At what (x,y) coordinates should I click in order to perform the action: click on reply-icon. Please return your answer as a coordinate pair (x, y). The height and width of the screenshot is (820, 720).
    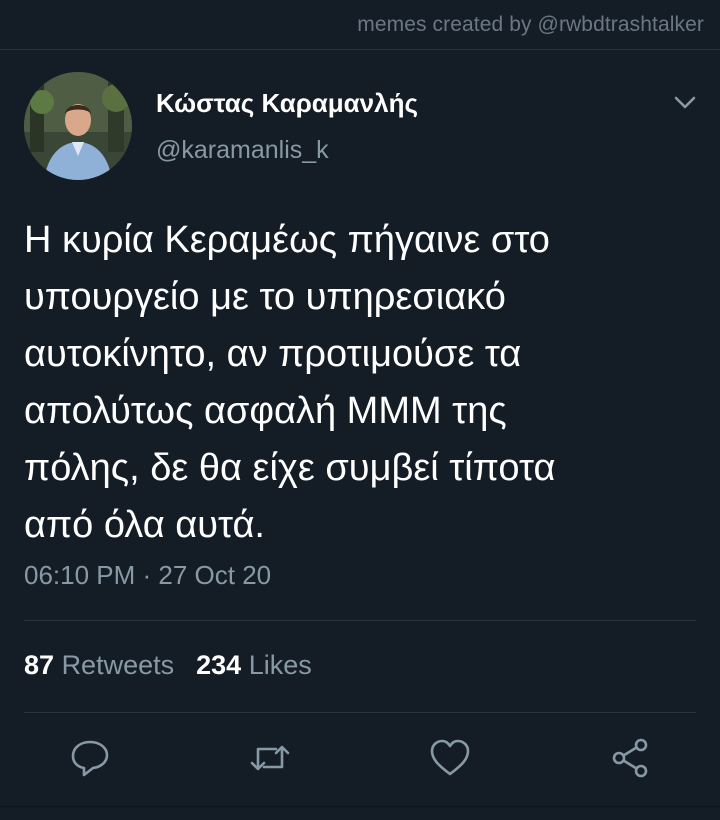
    Looking at the image, I should click on (90, 758).